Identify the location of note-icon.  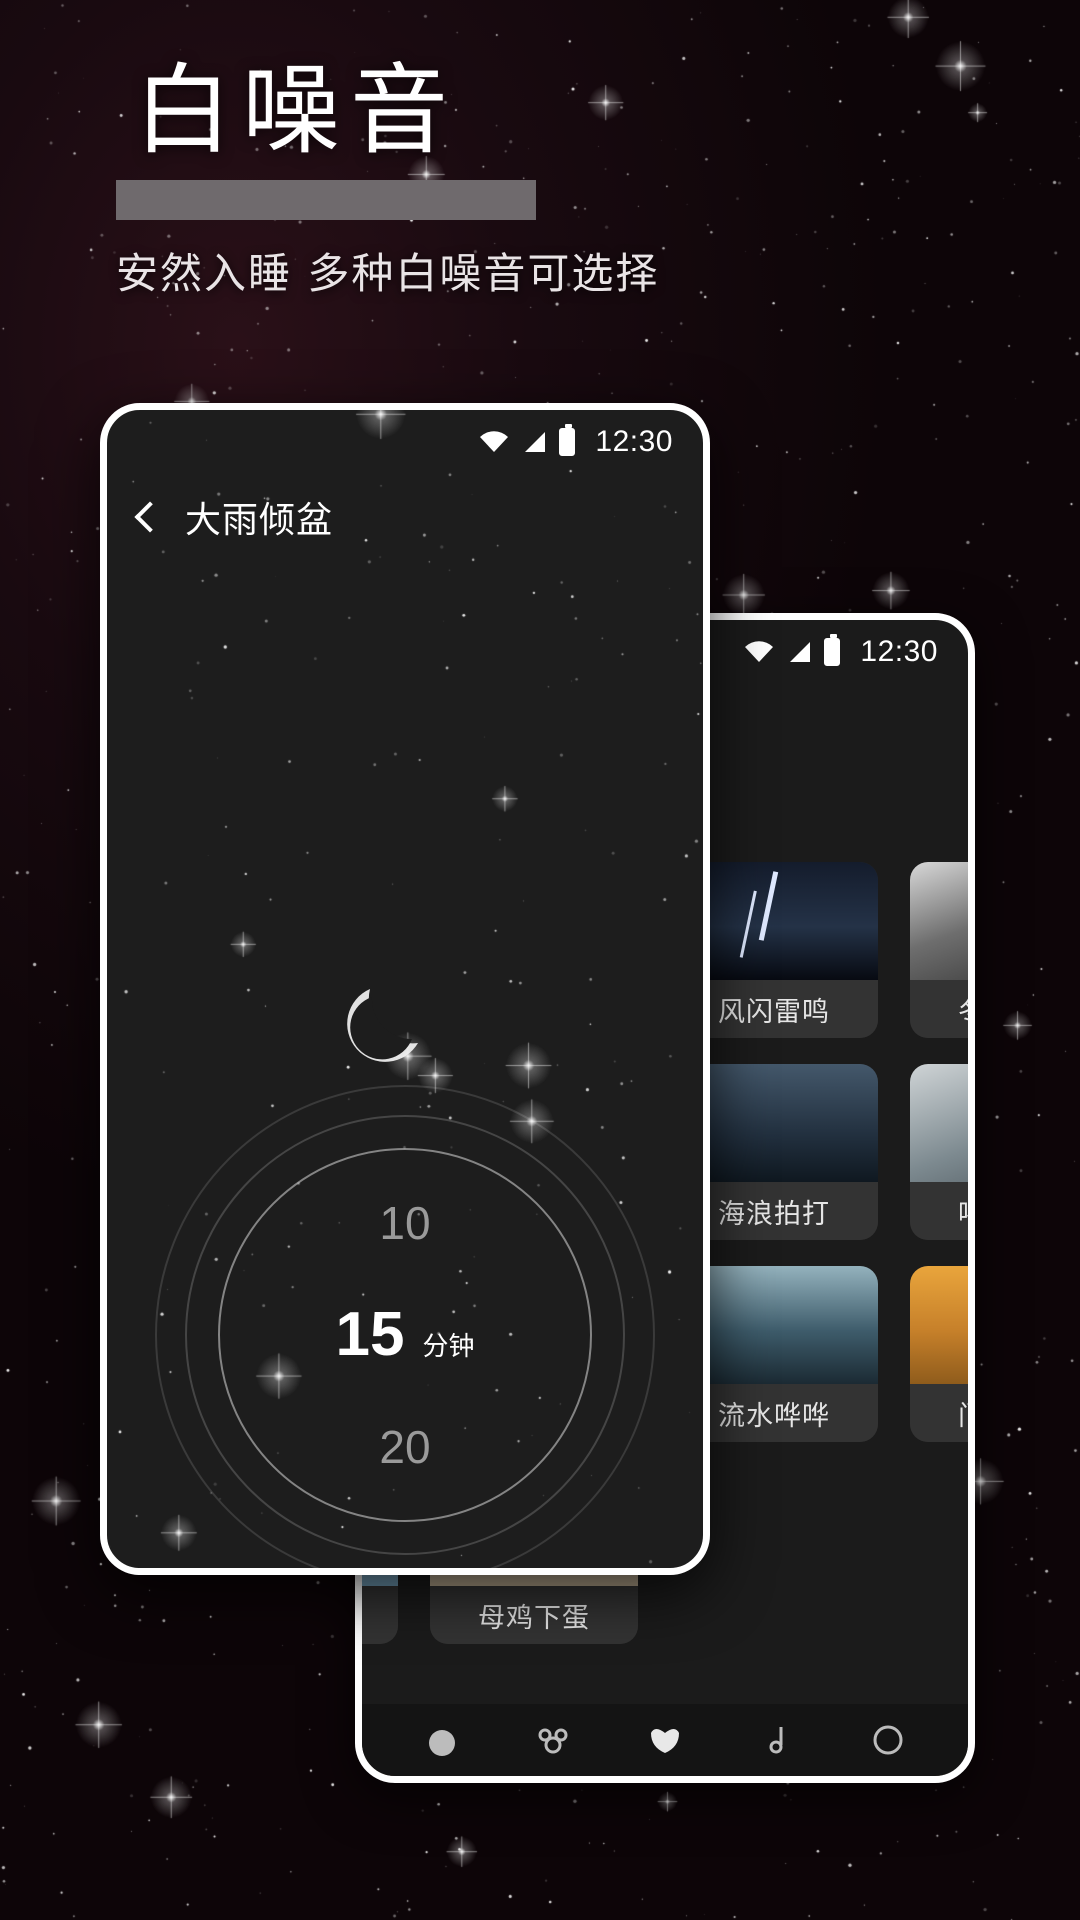
(777, 1740).